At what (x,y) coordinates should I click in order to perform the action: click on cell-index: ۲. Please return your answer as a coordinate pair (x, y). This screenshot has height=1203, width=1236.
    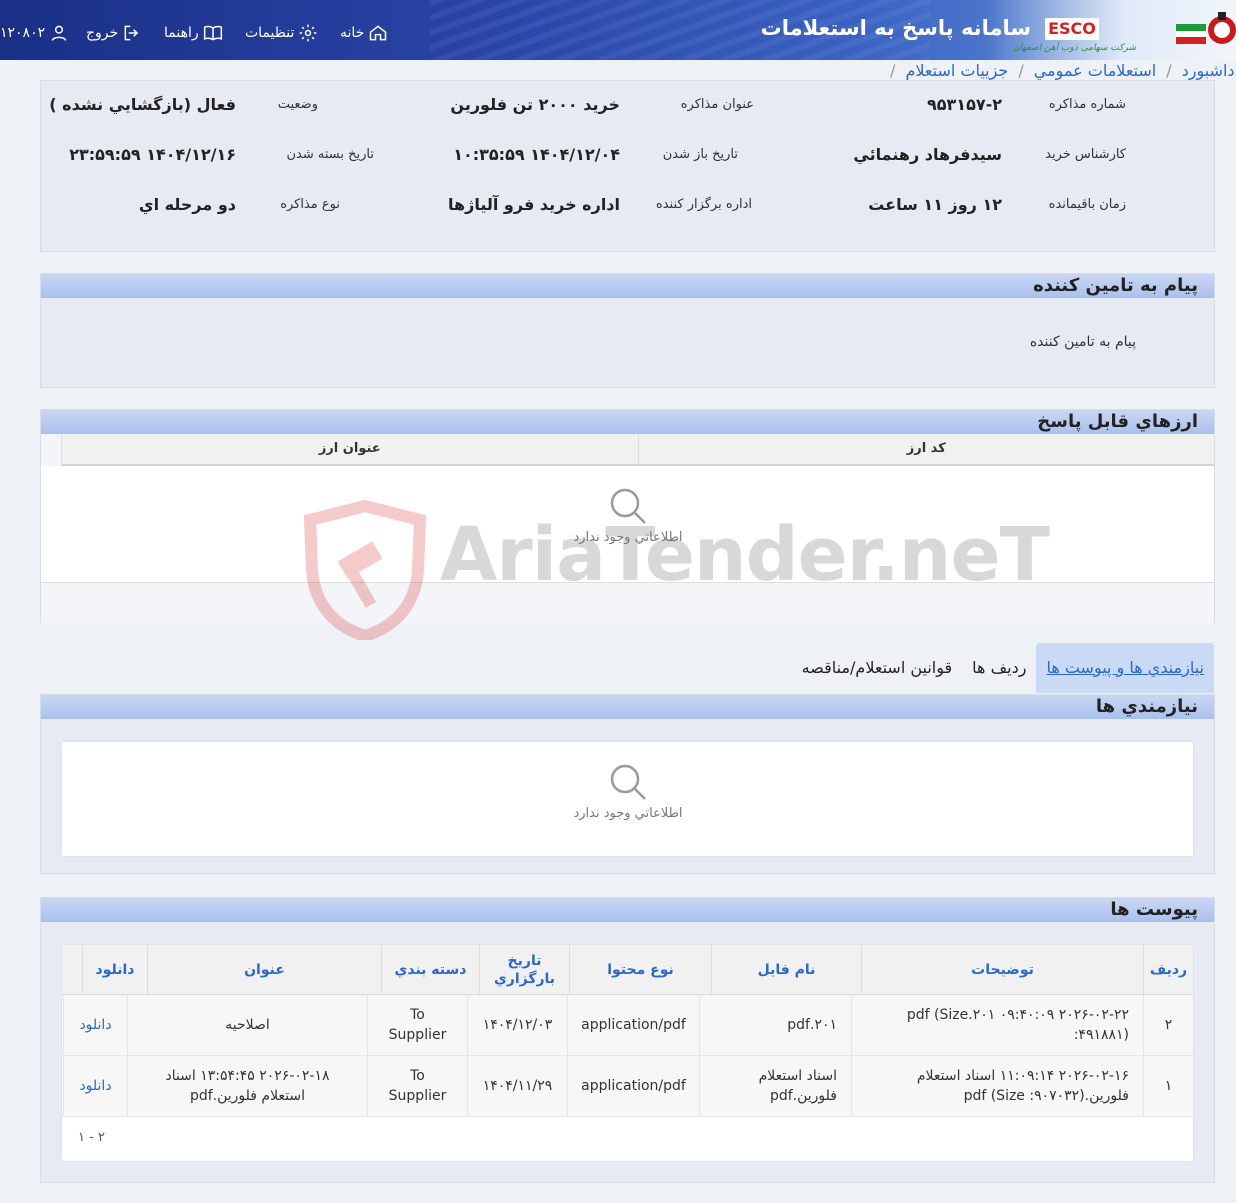
    Looking at the image, I should click on (1168, 1025).